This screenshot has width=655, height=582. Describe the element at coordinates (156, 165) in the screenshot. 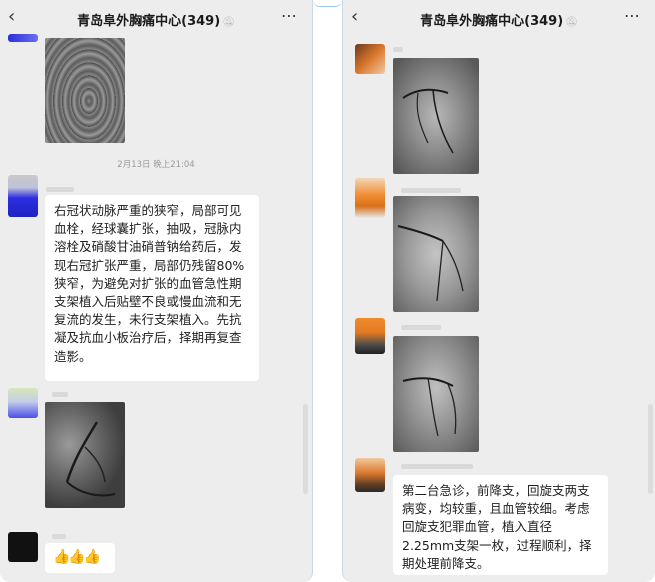

I see `timestamp: 2月13日 晚上21:04` at that location.